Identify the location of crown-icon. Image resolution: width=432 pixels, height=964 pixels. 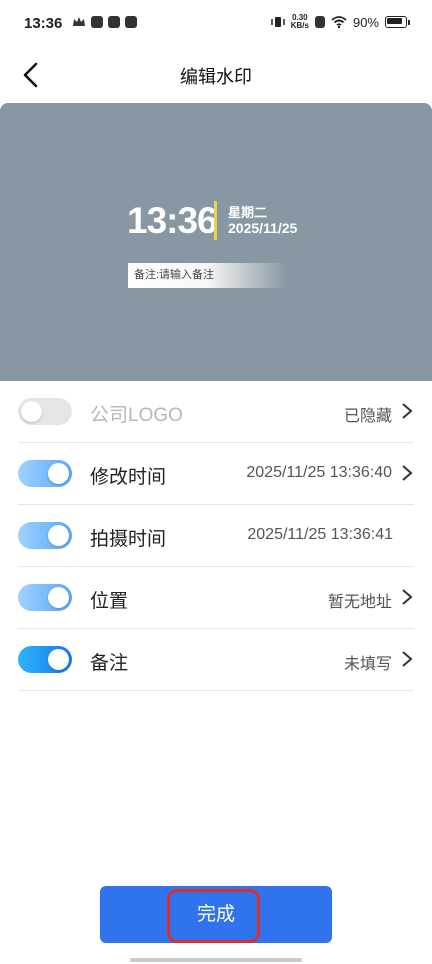
(79, 21).